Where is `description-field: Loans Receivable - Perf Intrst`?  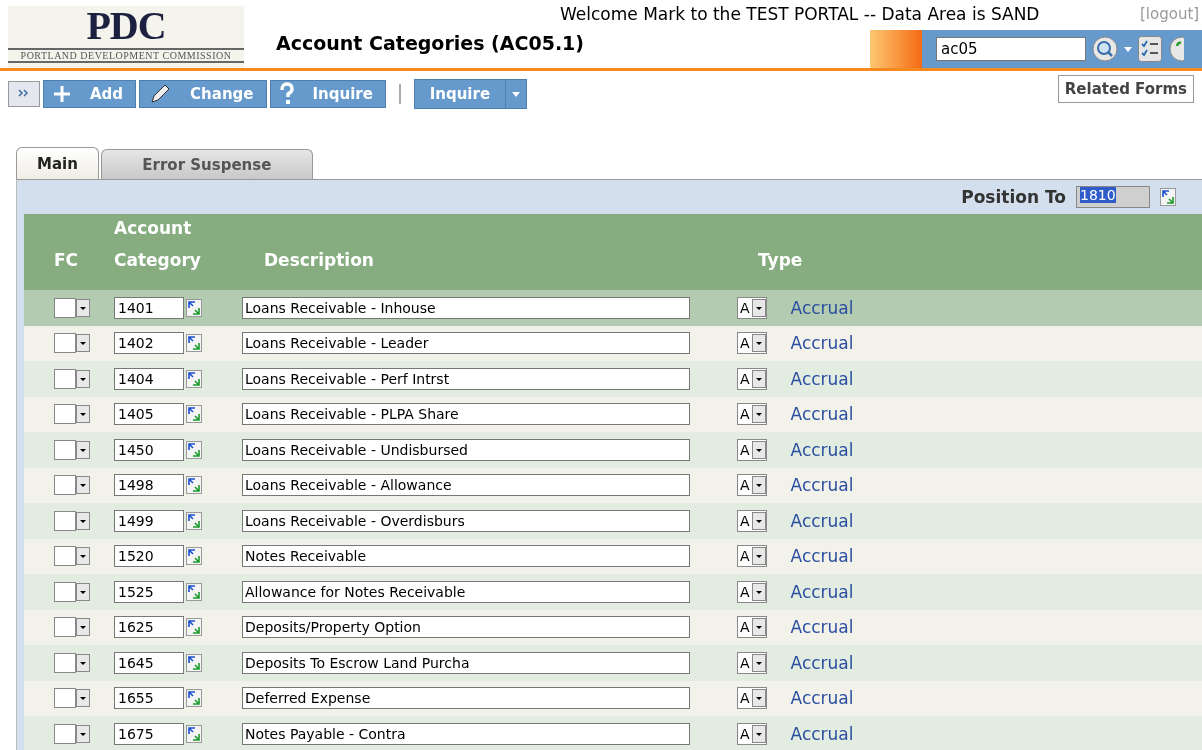 description-field: Loans Receivable - Perf Intrst is located at coordinates (466, 378).